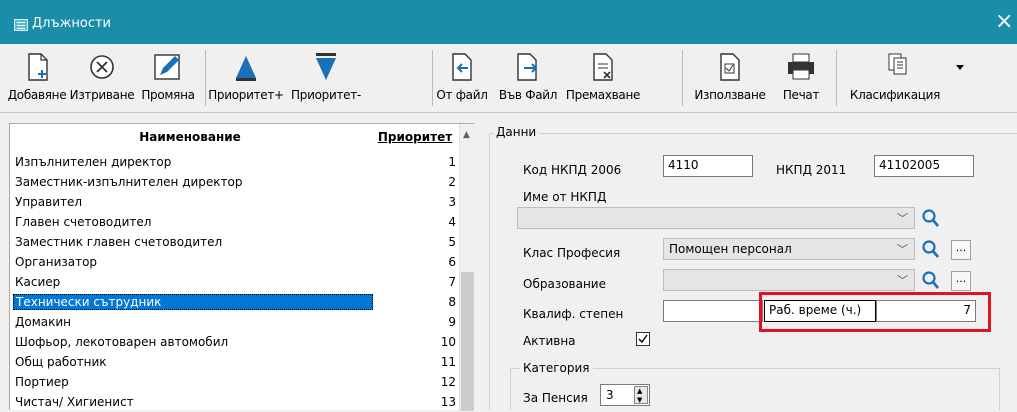  I want to click on to-file-button: Във Файл, so click(528, 78).